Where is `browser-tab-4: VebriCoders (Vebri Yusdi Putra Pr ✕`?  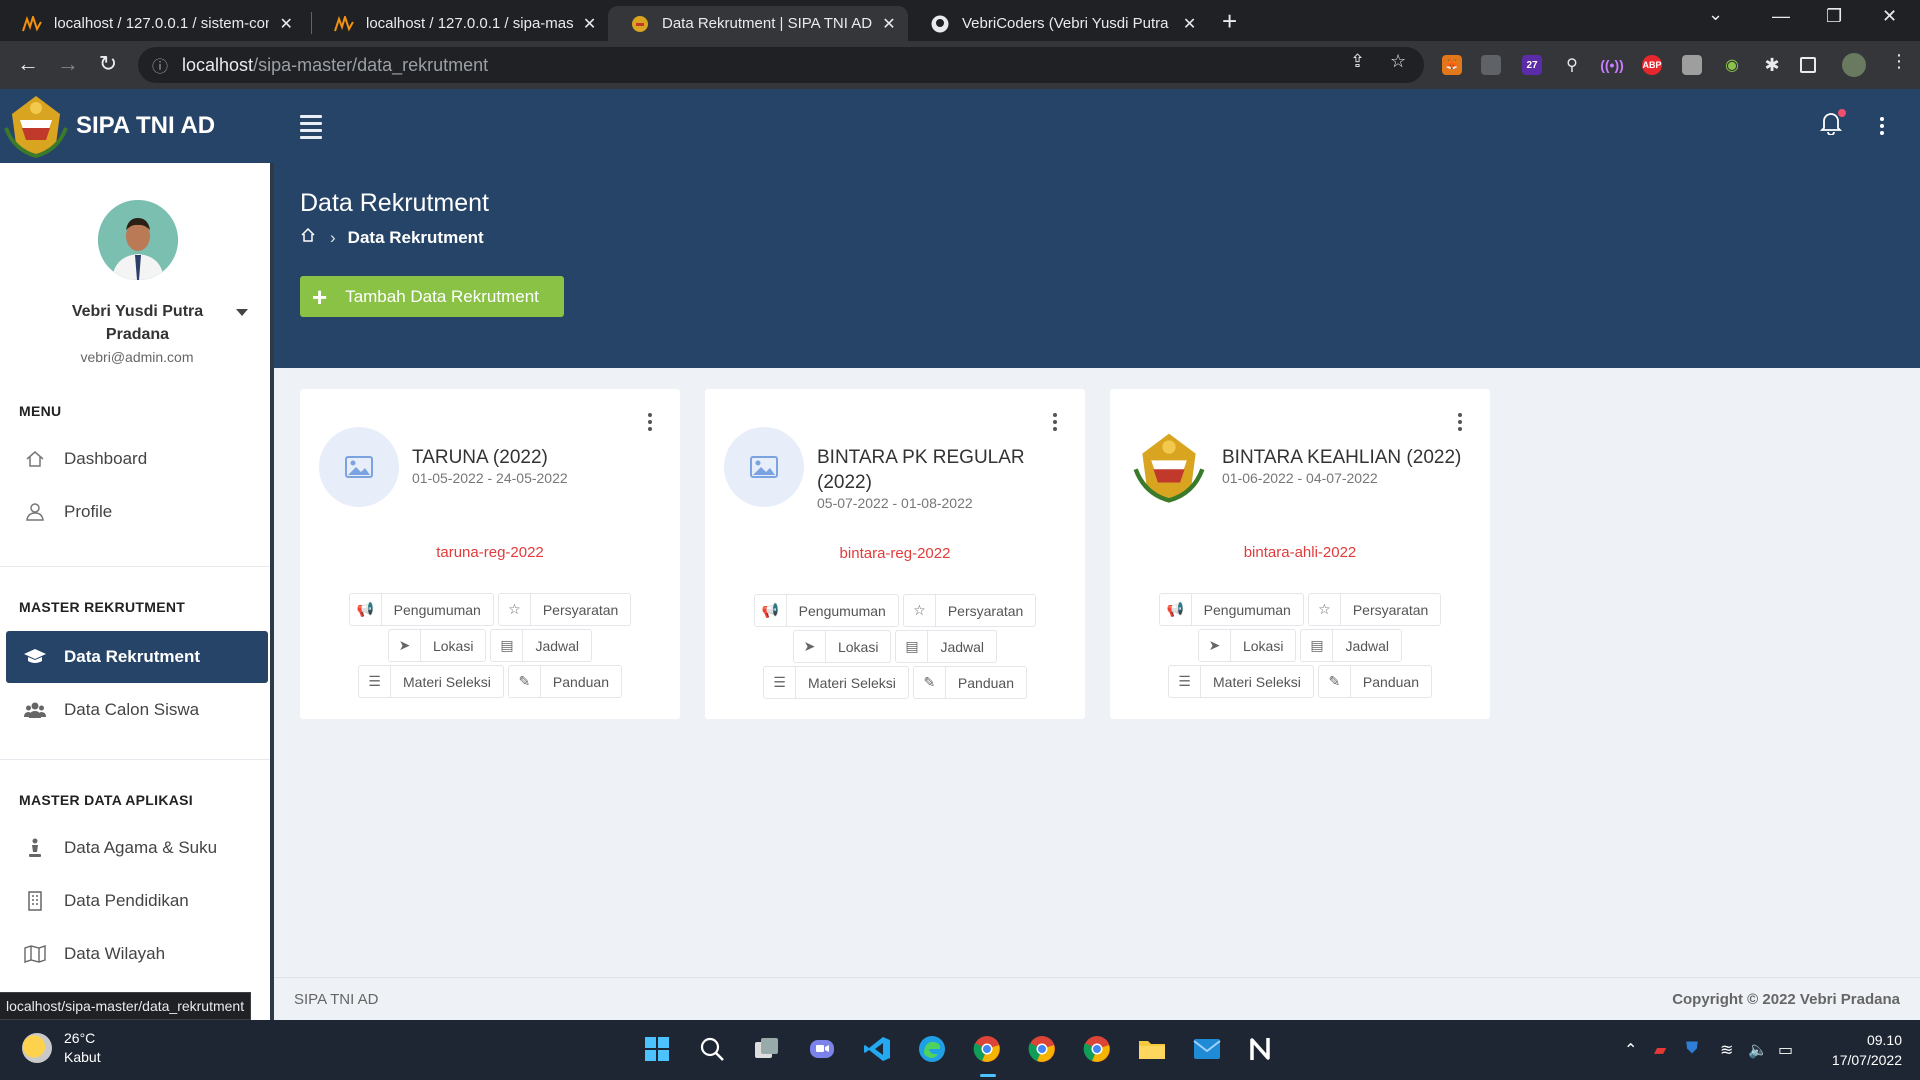 browser-tab-4: VebriCoders (Vebri Yusdi Putra Pr ✕ is located at coordinates (1058, 23).